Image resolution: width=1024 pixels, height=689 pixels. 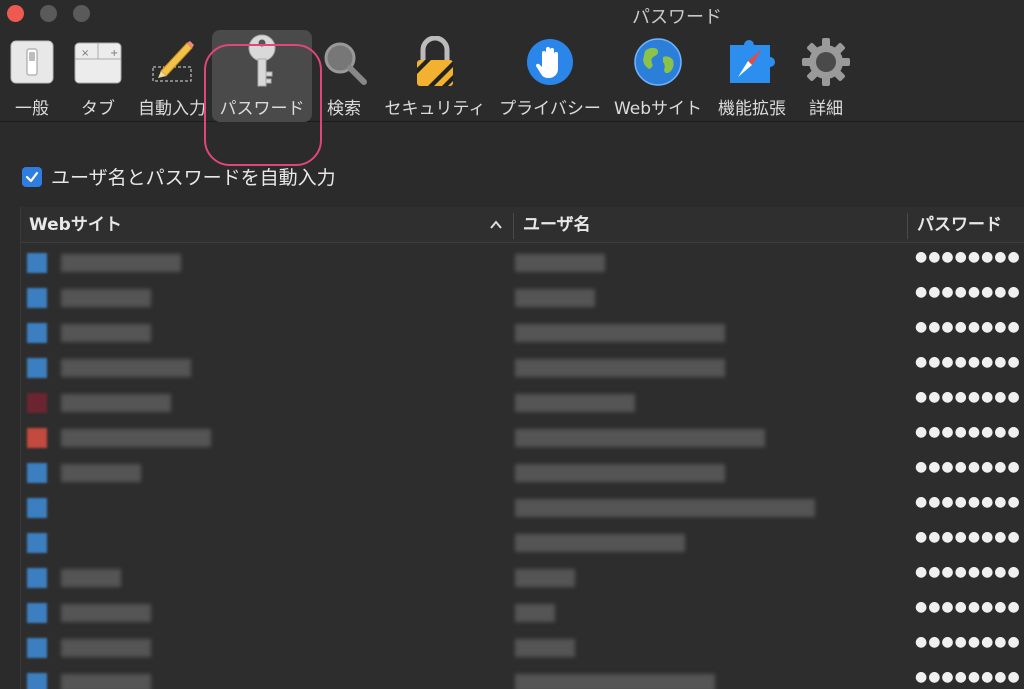 What do you see at coordinates (677, 17) in the screenshot?
I see `window-title: パスワード` at bounding box center [677, 17].